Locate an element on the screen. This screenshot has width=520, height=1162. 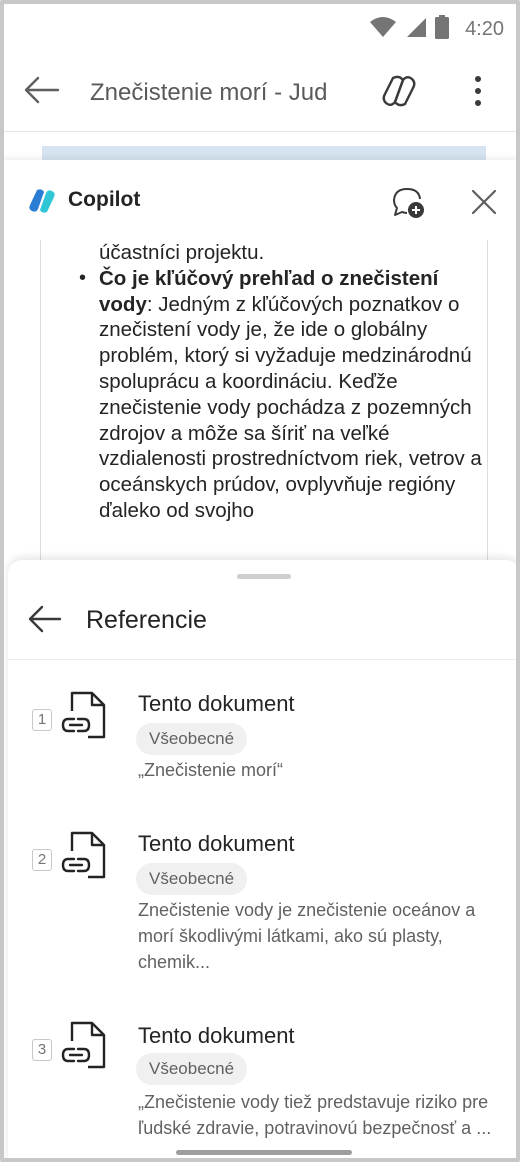
new-chat-button is located at coordinates (408, 202).